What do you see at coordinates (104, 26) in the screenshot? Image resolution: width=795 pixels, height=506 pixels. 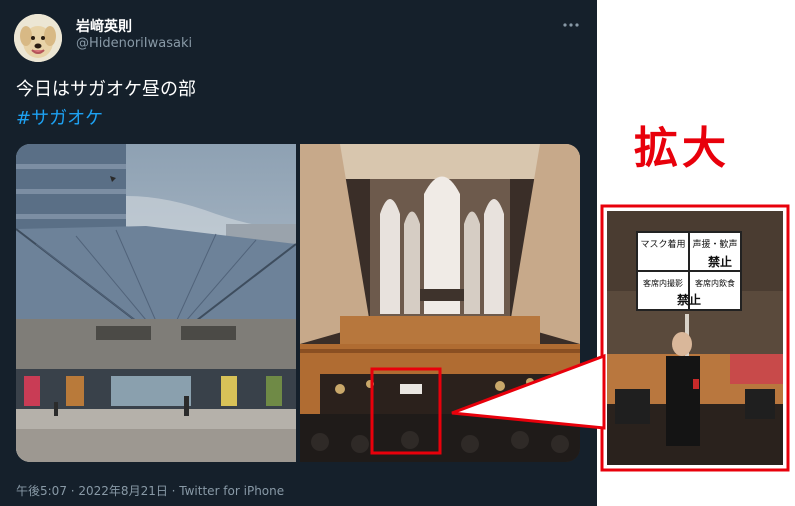 I see `display-name: 岩﨑英則` at bounding box center [104, 26].